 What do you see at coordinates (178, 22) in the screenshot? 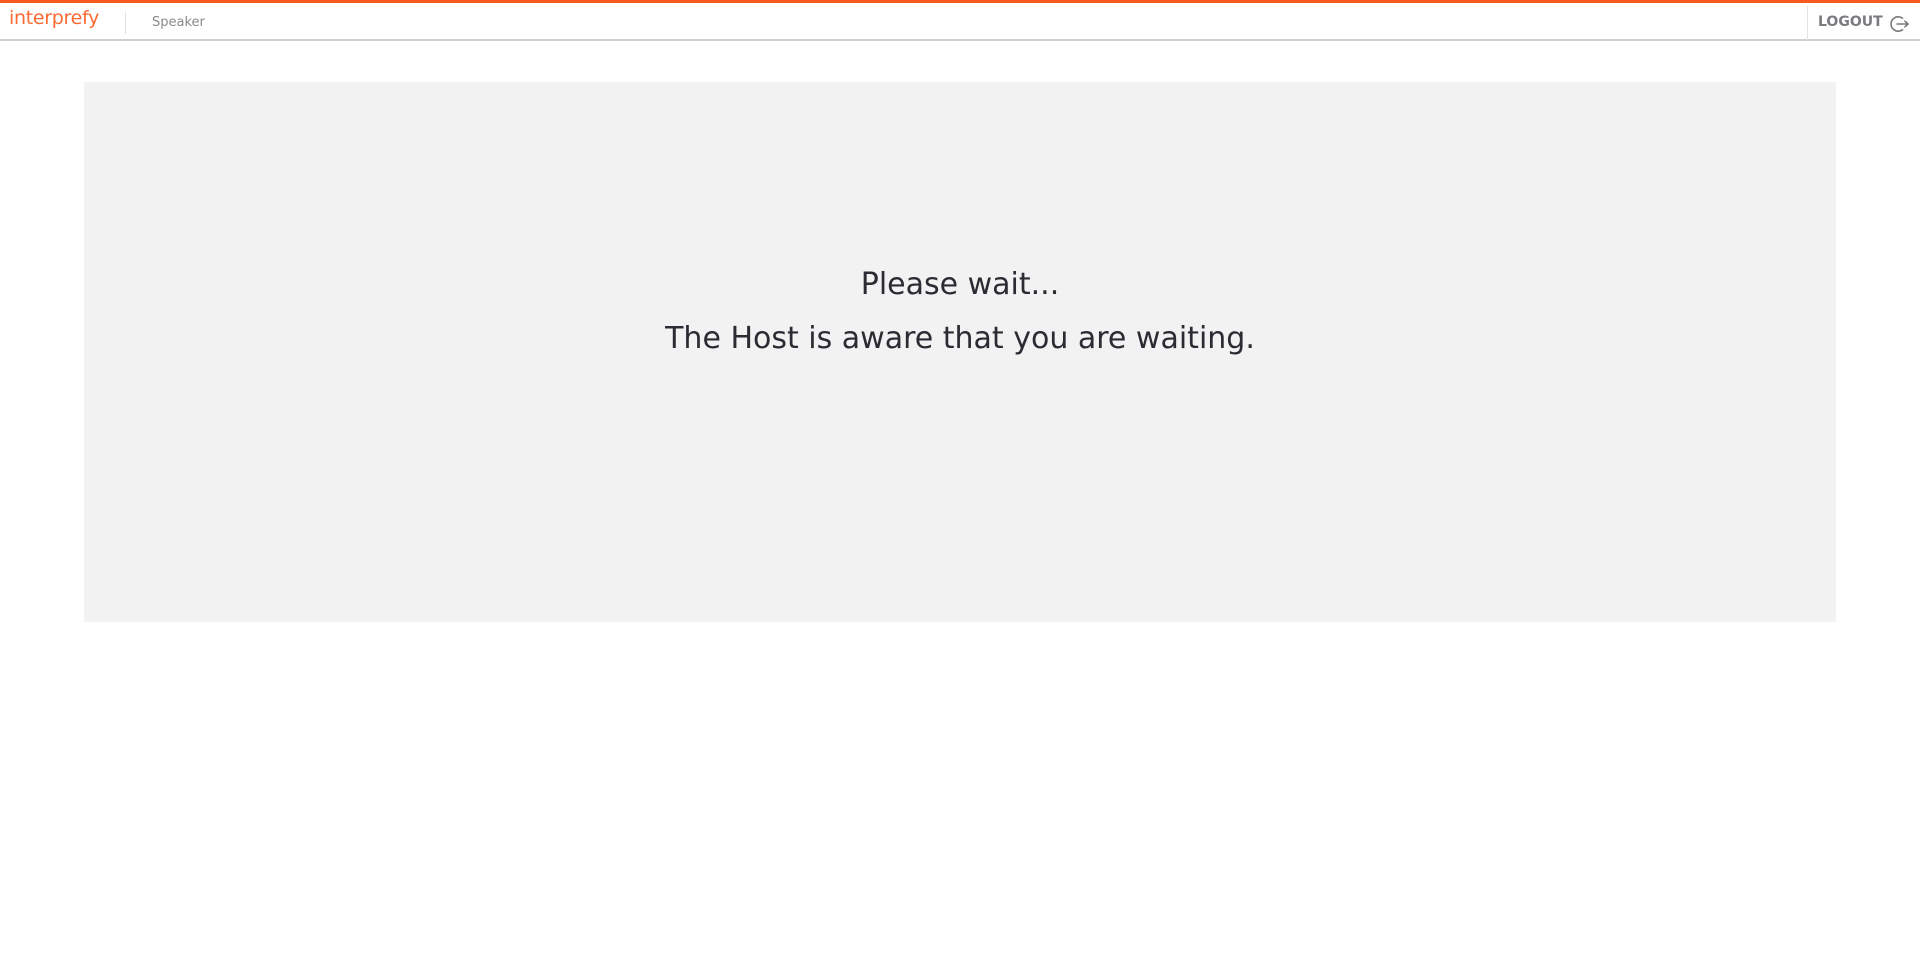
I see `role-label: Speaker` at bounding box center [178, 22].